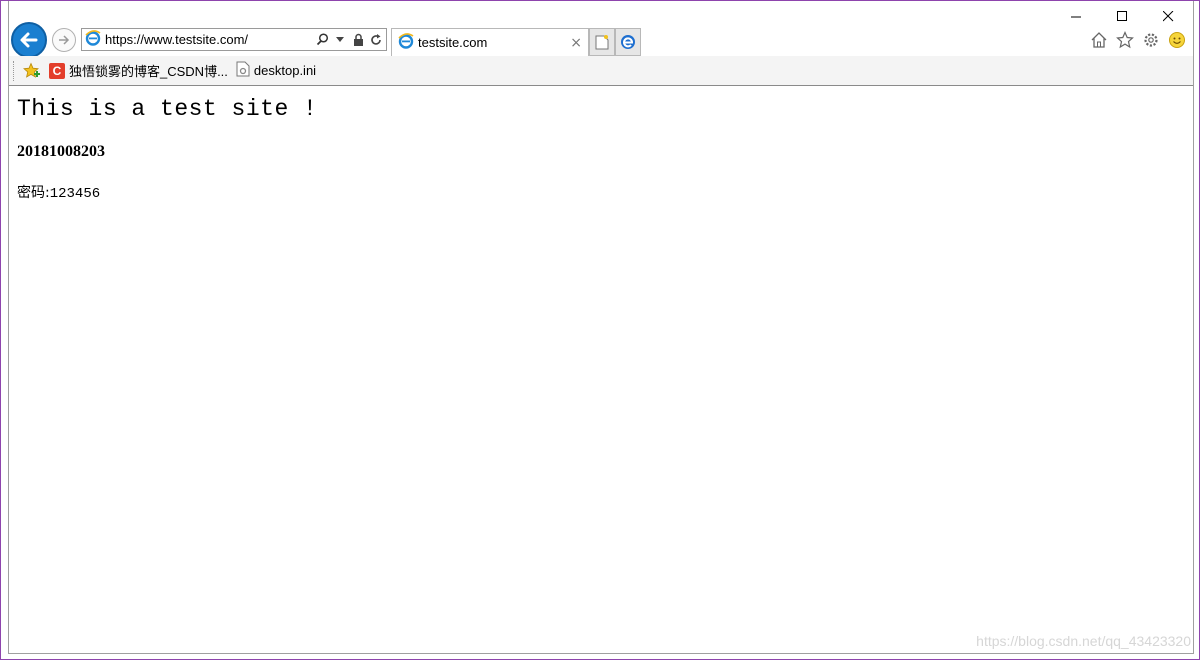 The width and height of the screenshot is (1200, 660). I want to click on browser-tools, so click(1138, 40).